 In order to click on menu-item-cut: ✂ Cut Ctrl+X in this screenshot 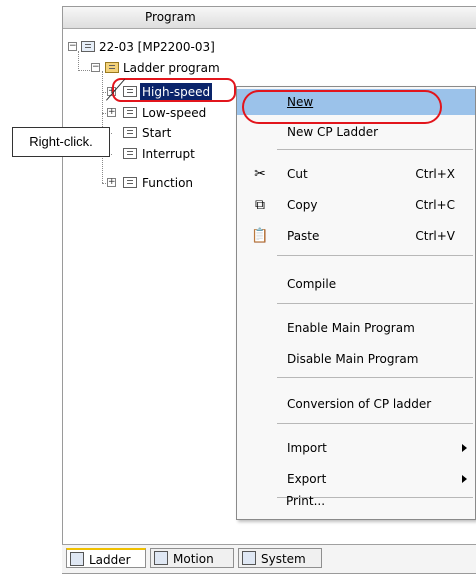, I will do `click(356, 174)`.